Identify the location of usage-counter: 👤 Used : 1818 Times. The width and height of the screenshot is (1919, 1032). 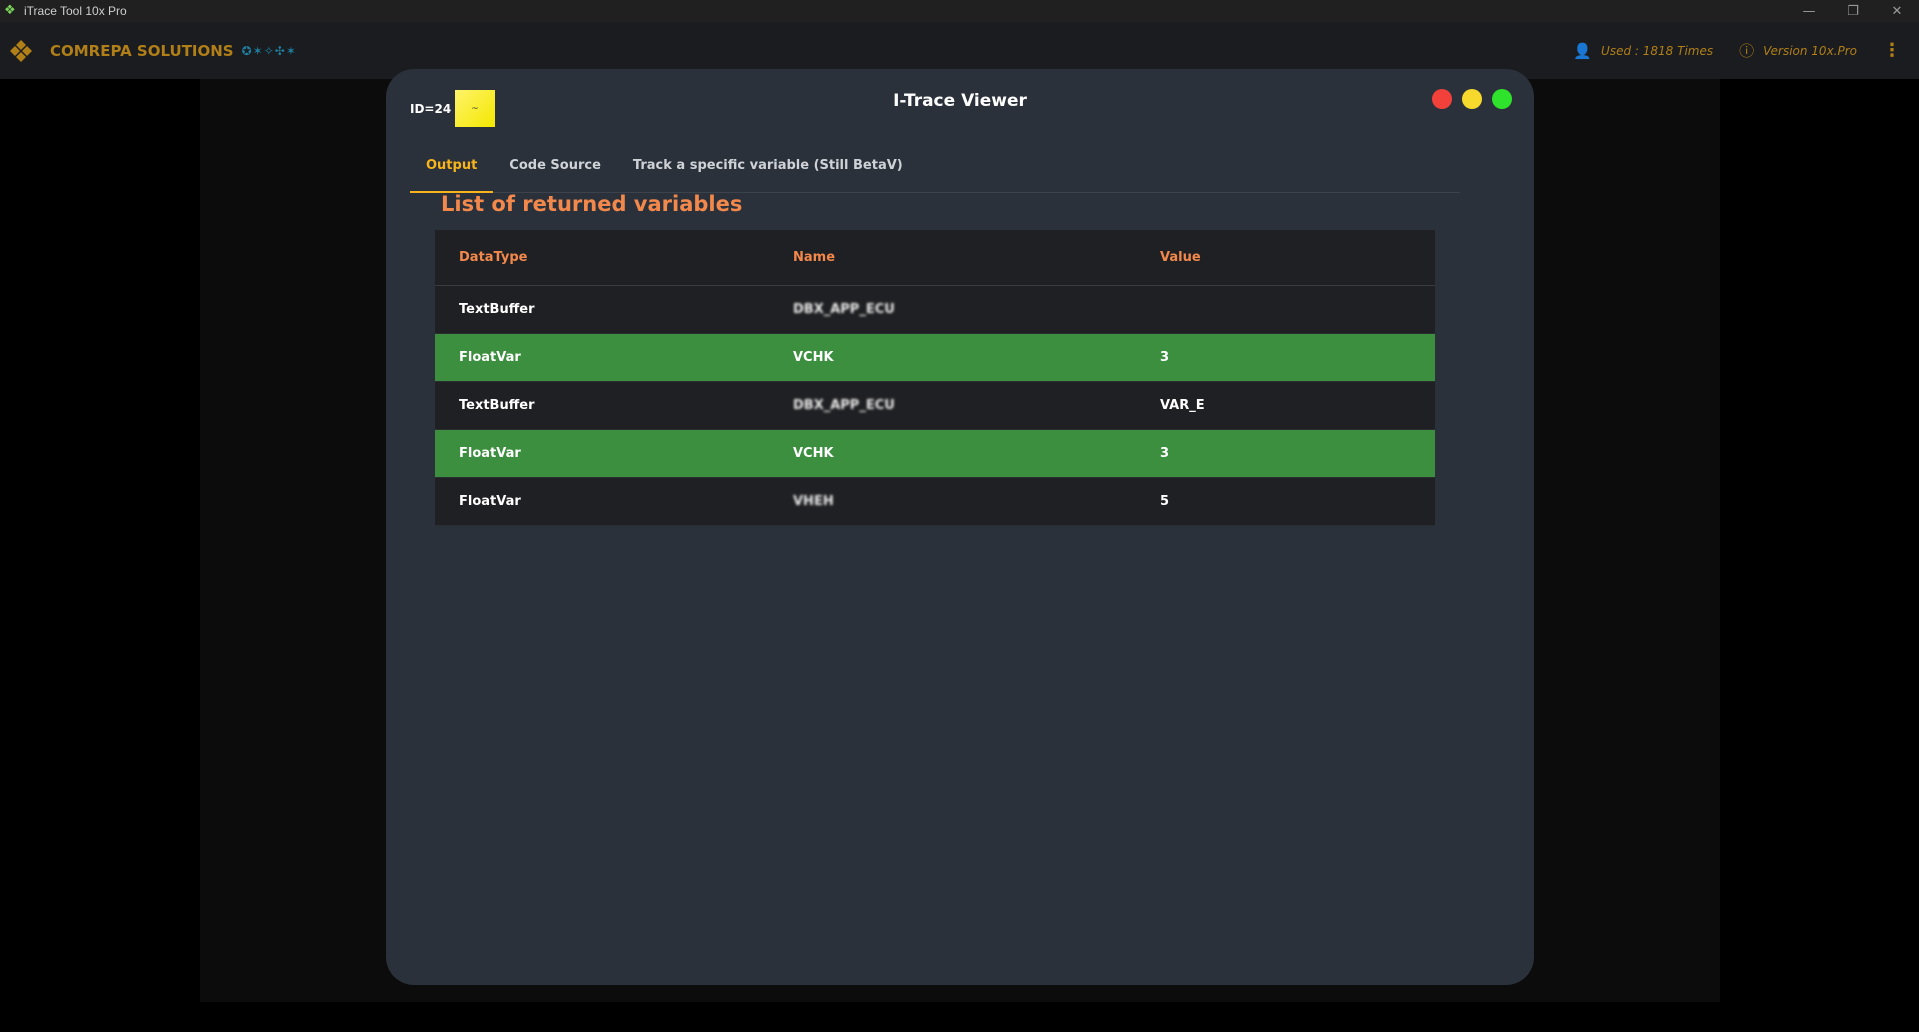
(1643, 51).